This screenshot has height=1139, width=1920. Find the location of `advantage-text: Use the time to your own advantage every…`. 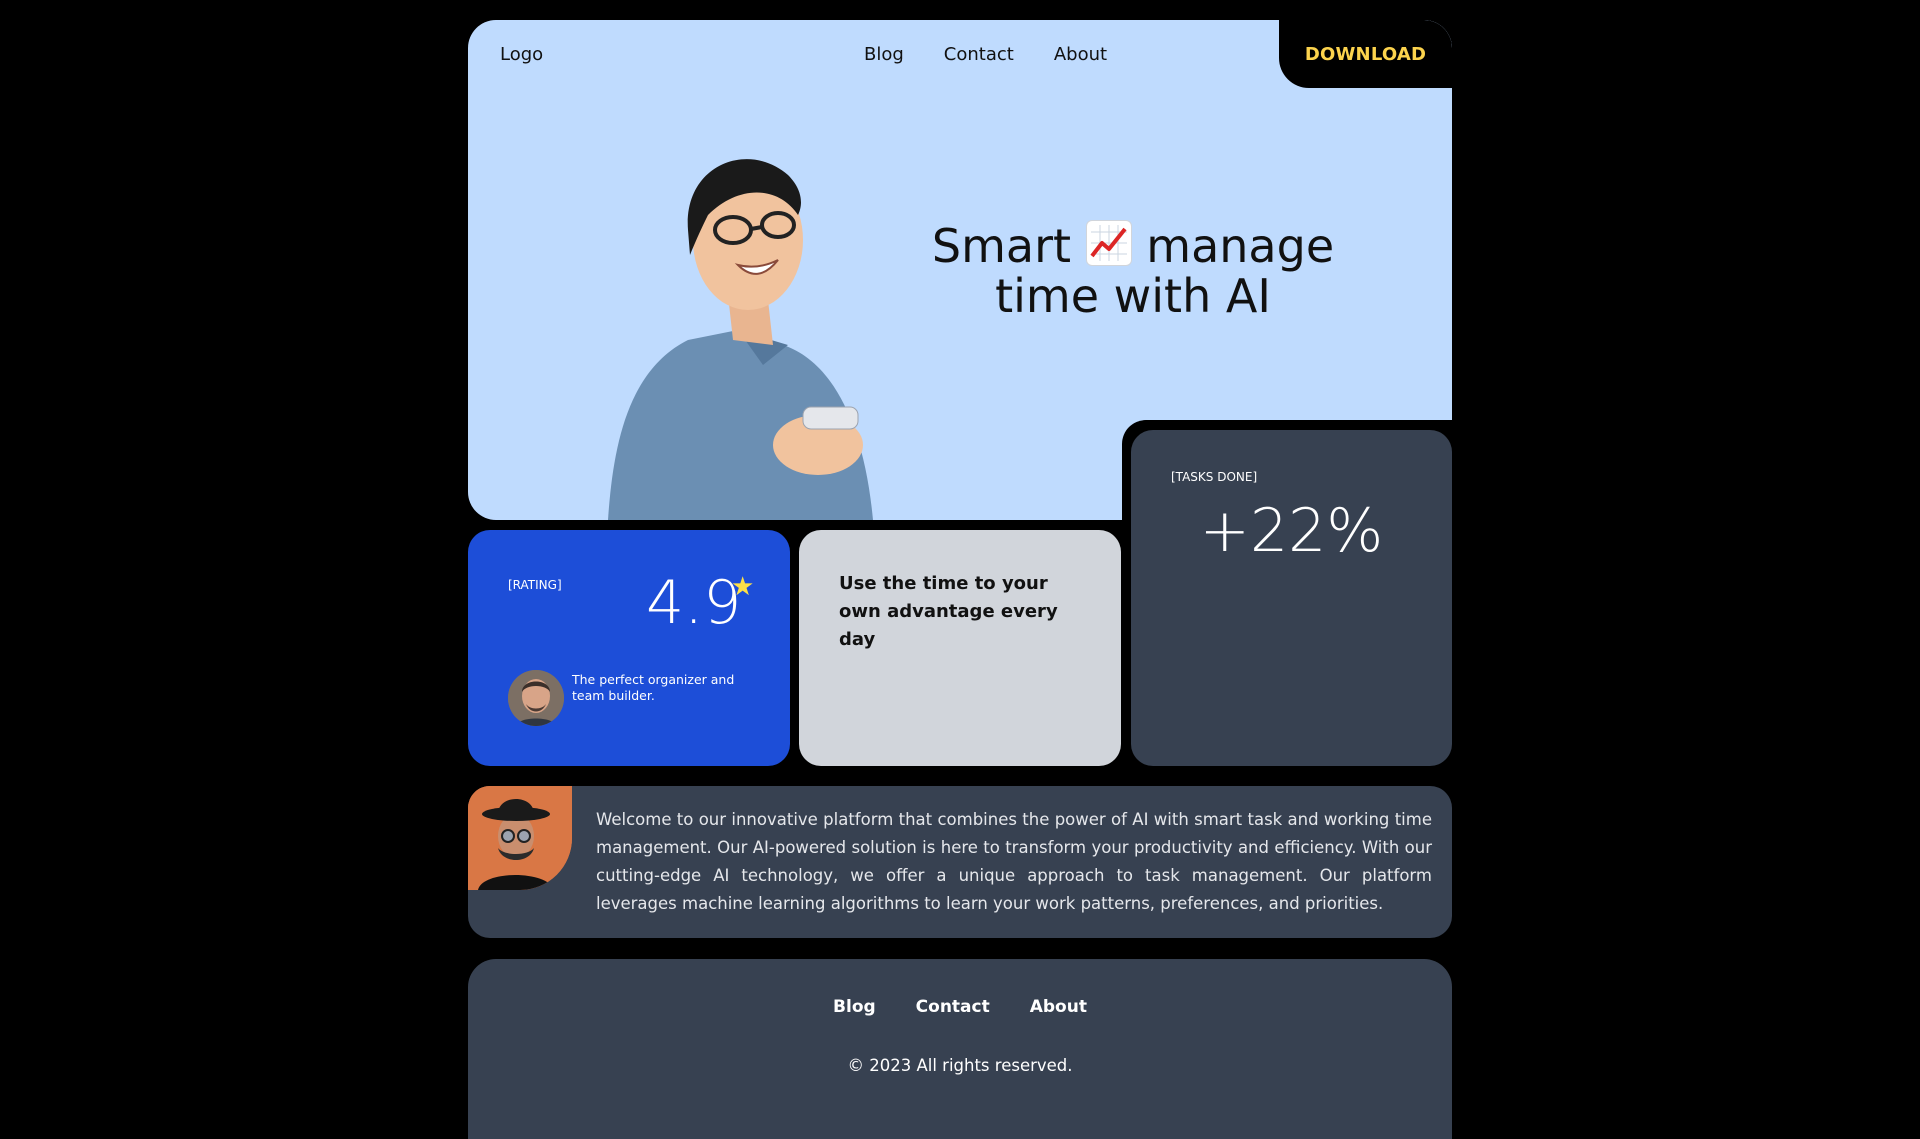

advantage-text: Use the time to your own advantage every… is located at coordinates (948, 611).